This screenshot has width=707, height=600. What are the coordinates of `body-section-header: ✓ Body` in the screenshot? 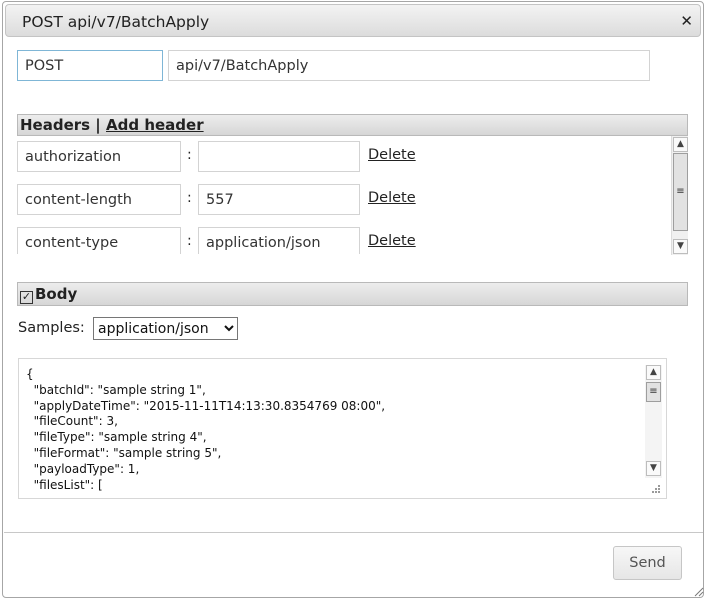 It's located at (352, 294).